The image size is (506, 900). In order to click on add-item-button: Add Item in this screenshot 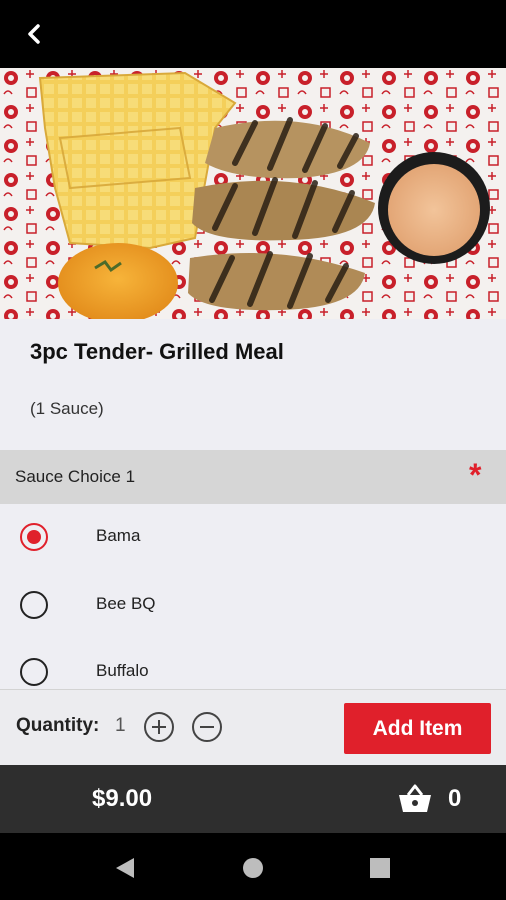, I will do `click(417, 728)`.